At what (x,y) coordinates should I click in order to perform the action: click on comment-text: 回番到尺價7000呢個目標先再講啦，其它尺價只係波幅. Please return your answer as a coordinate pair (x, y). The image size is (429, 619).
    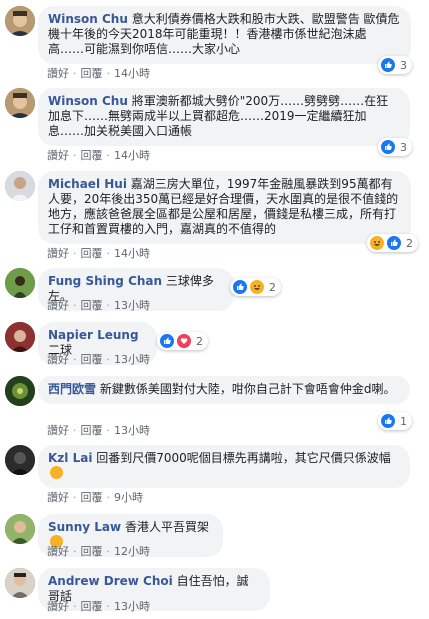
    Looking at the image, I should click on (243, 458).